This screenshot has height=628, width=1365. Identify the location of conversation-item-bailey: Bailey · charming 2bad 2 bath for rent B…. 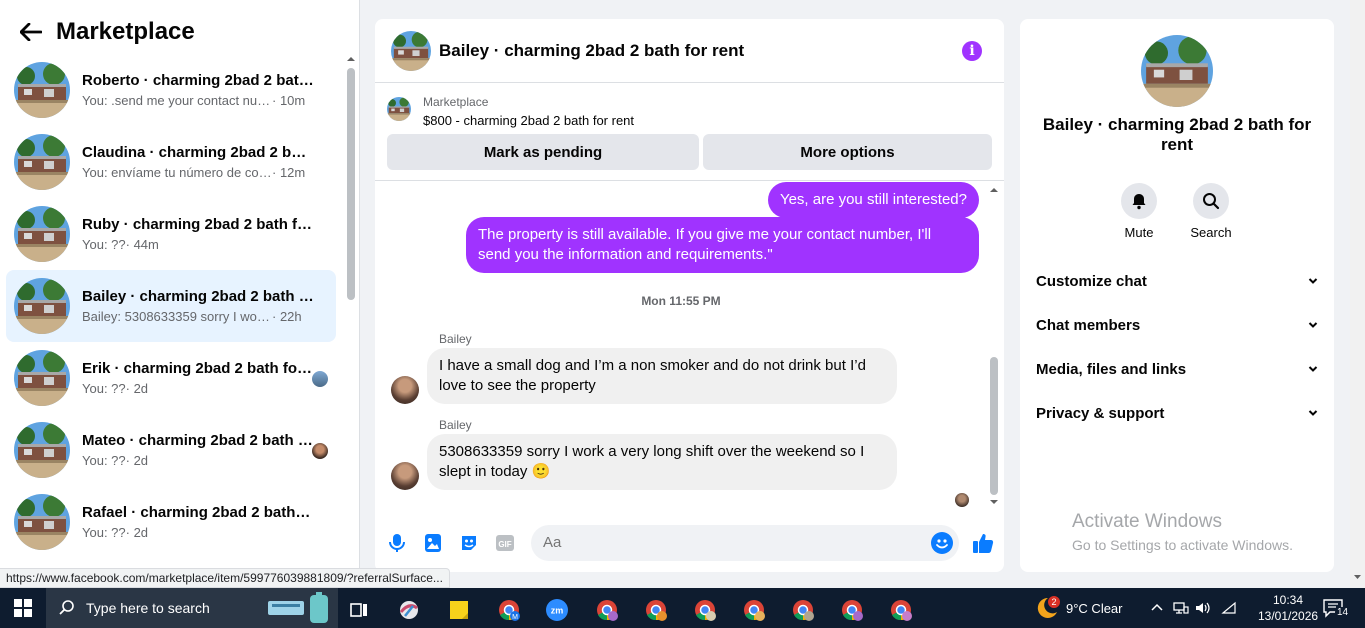
(171, 306).